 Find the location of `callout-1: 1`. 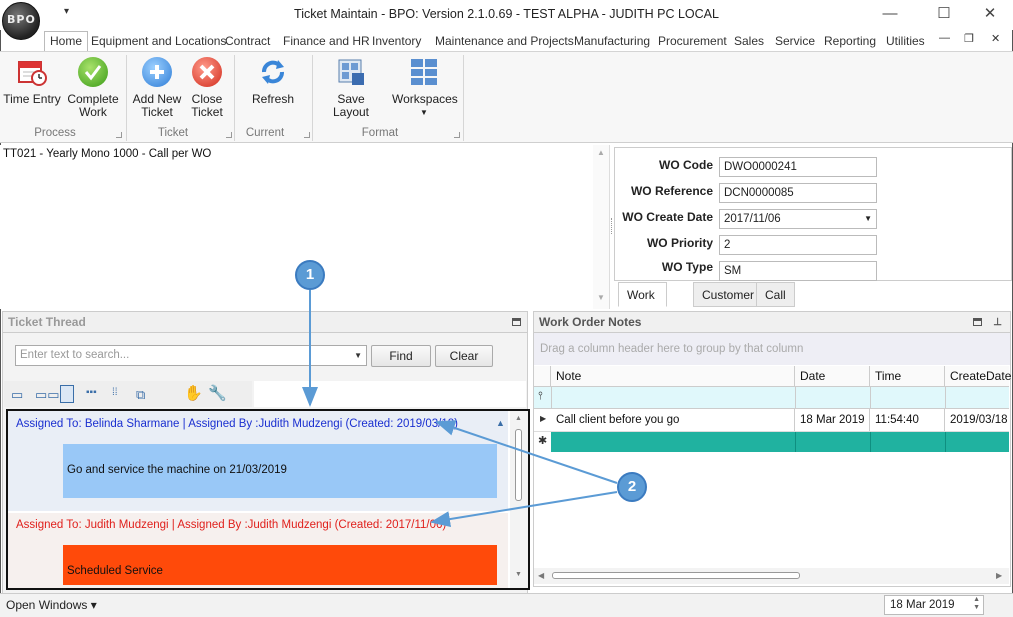

callout-1: 1 is located at coordinates (310, 275).